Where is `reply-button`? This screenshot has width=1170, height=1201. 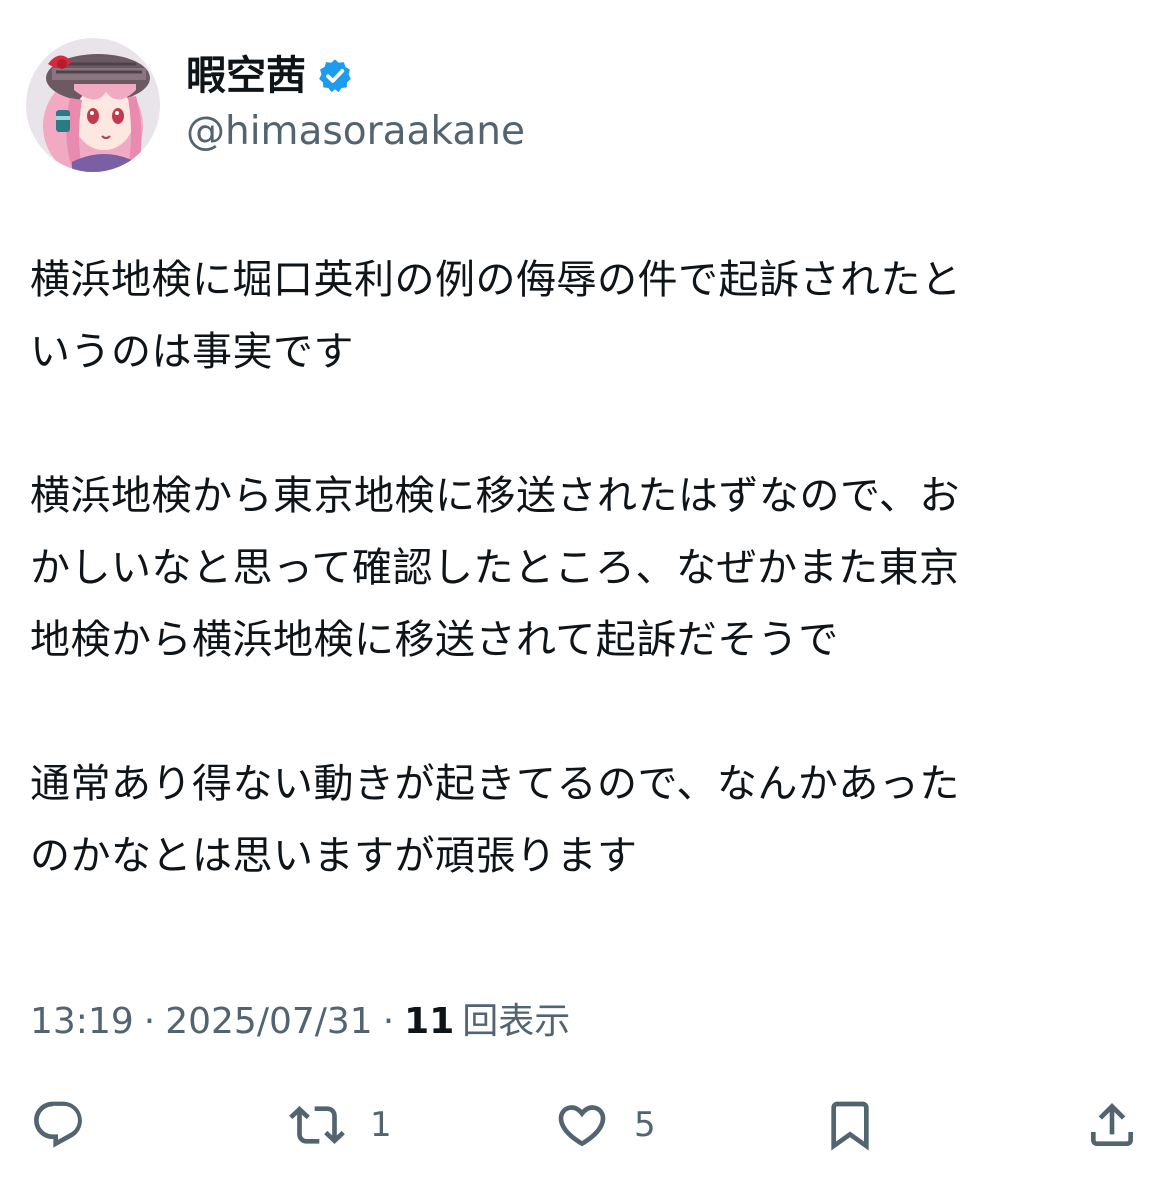 reply-button is located at coordinates (58, 1125).